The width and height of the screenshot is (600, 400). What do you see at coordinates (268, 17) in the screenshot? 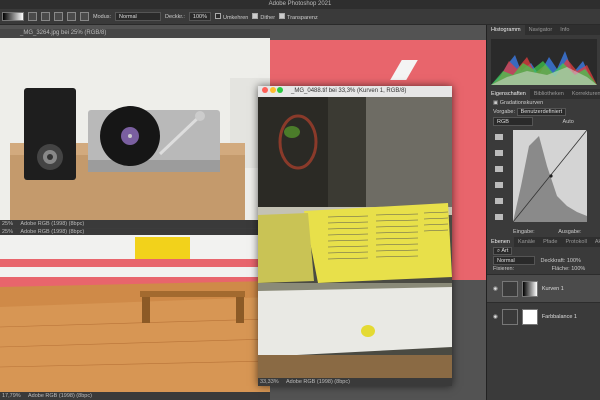
I see `dither-label: Dither` at bounding box center [268, 17].